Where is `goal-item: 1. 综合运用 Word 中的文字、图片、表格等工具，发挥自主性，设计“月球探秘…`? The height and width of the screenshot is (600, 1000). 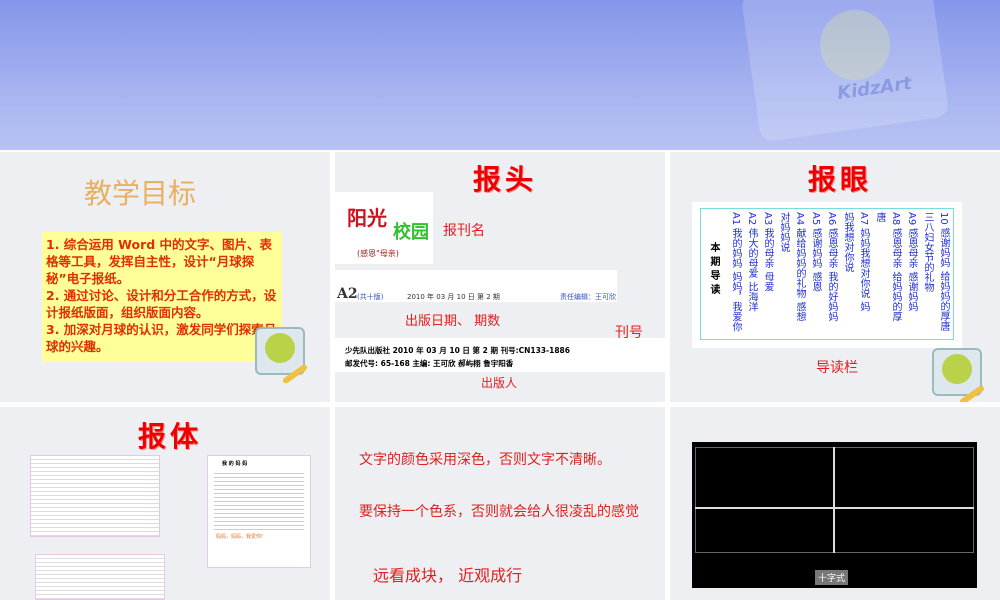 goal-item: 1. 综合运用 Word 中的文字、图片、表格等工具，发挥自主性，设计“月球探秘… is located at coordinates (159, 261).